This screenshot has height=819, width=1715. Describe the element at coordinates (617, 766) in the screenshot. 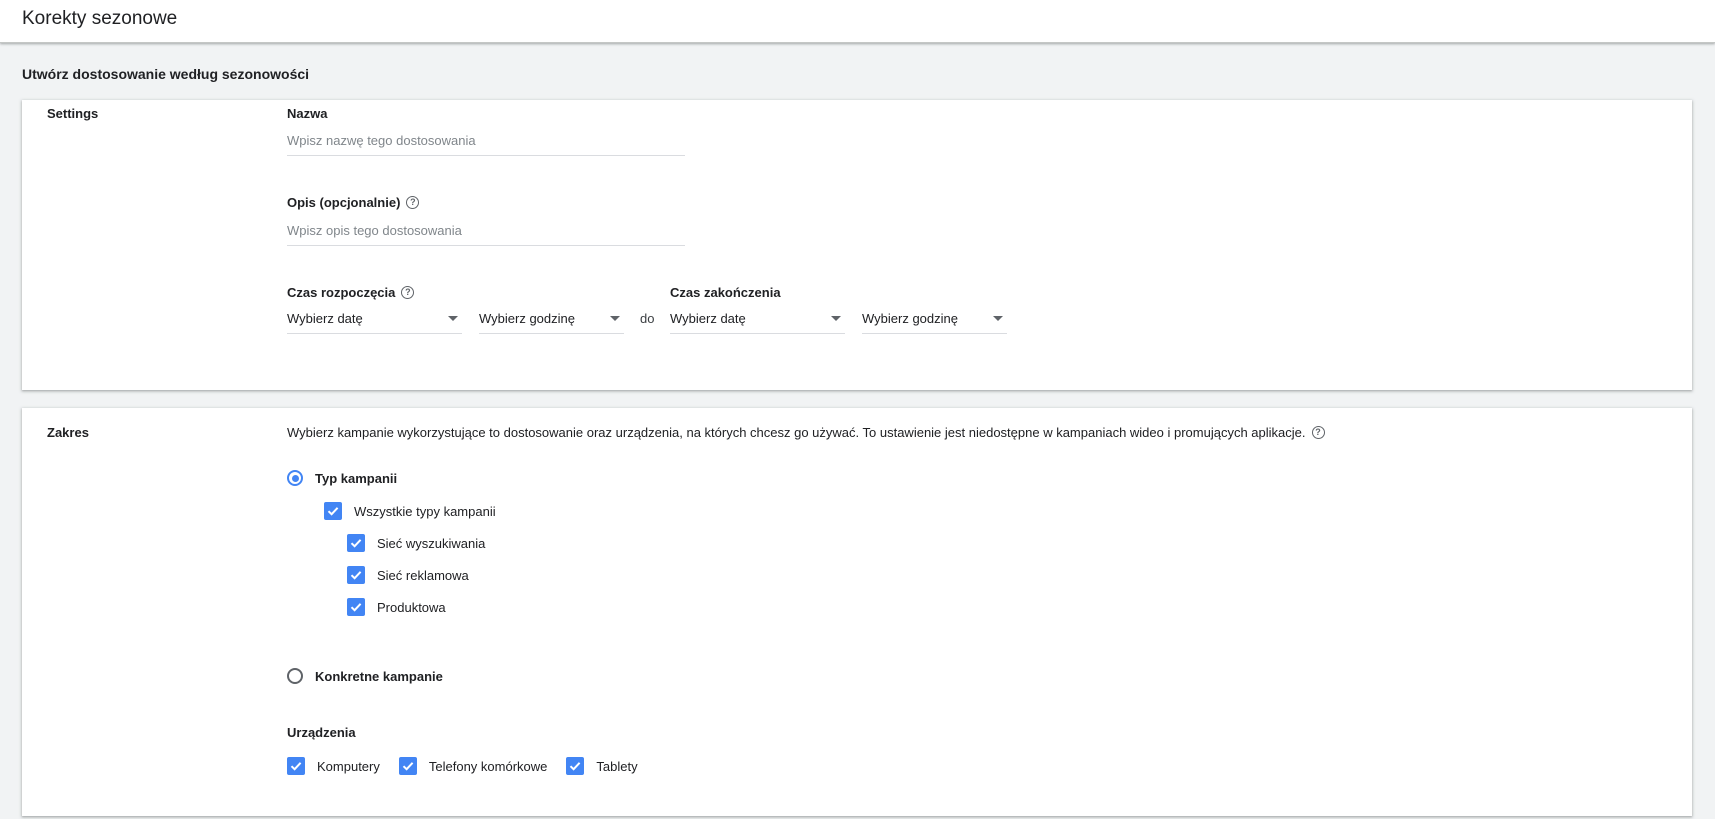

I see `device-tablets-label: Tablety` at that location.